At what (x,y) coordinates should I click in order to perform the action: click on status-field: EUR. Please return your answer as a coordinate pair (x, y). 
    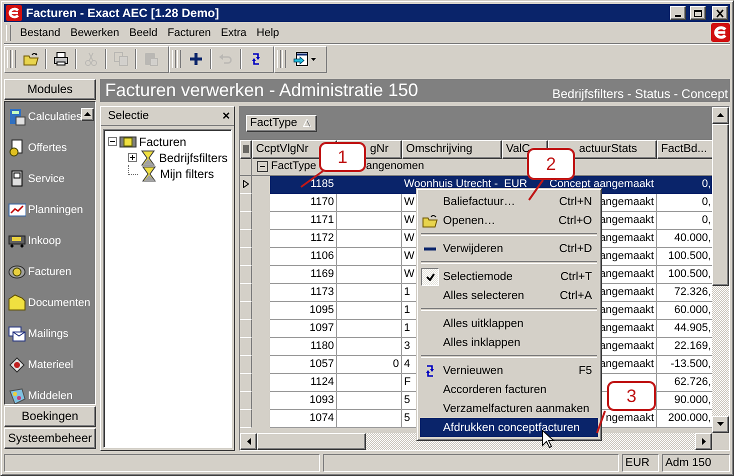
    Looking at the image, I should click on (641, 463).